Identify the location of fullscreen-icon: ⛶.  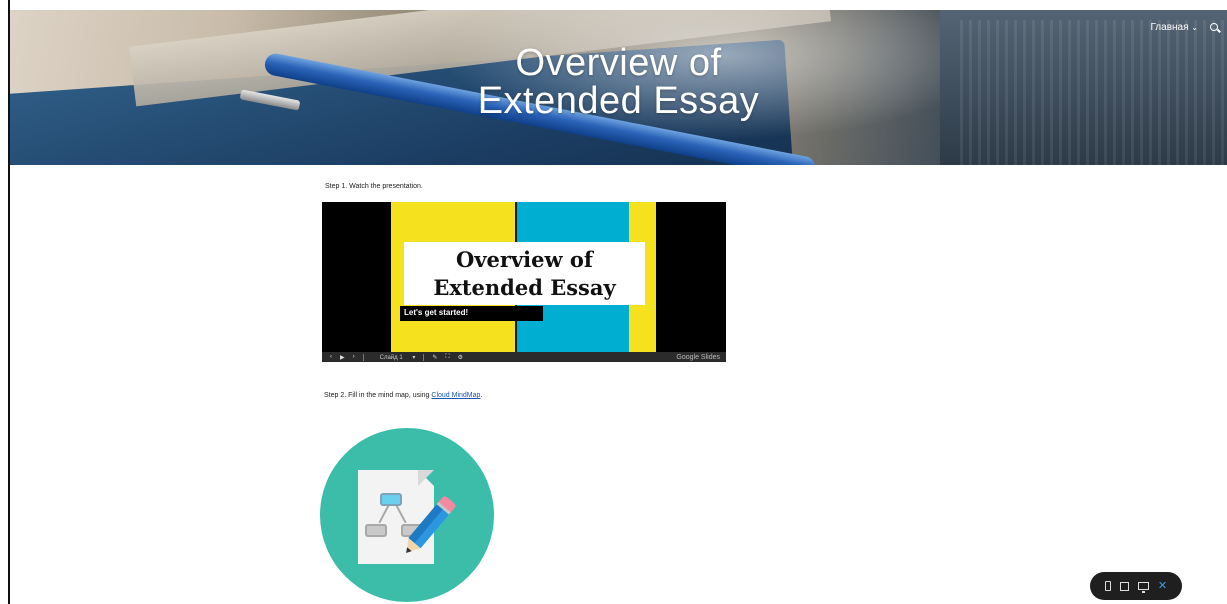
(447, 357).